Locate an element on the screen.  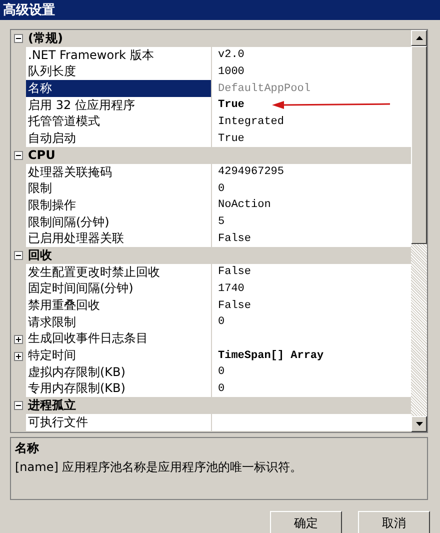
property-name: 托管管道模式 is located at coordinates (119, 122).